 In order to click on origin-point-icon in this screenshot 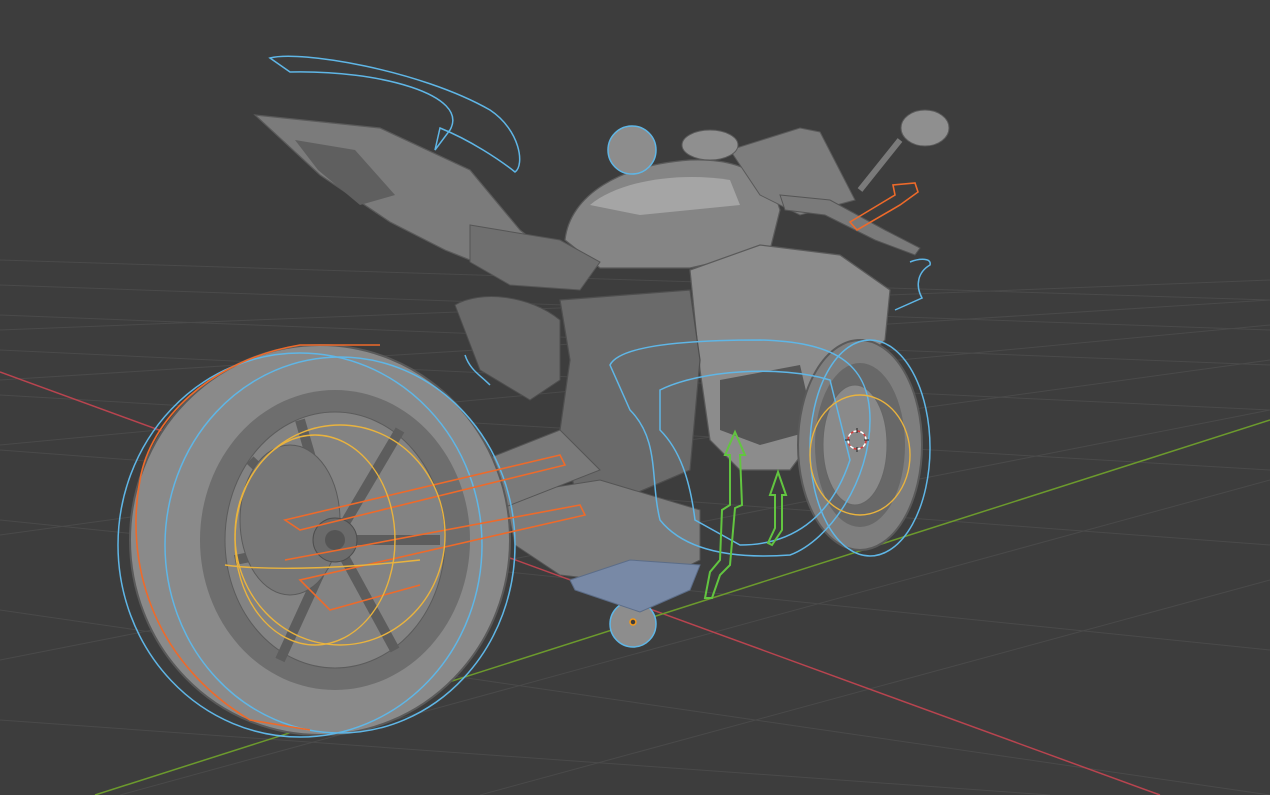, I will do `click(633, 622)`.